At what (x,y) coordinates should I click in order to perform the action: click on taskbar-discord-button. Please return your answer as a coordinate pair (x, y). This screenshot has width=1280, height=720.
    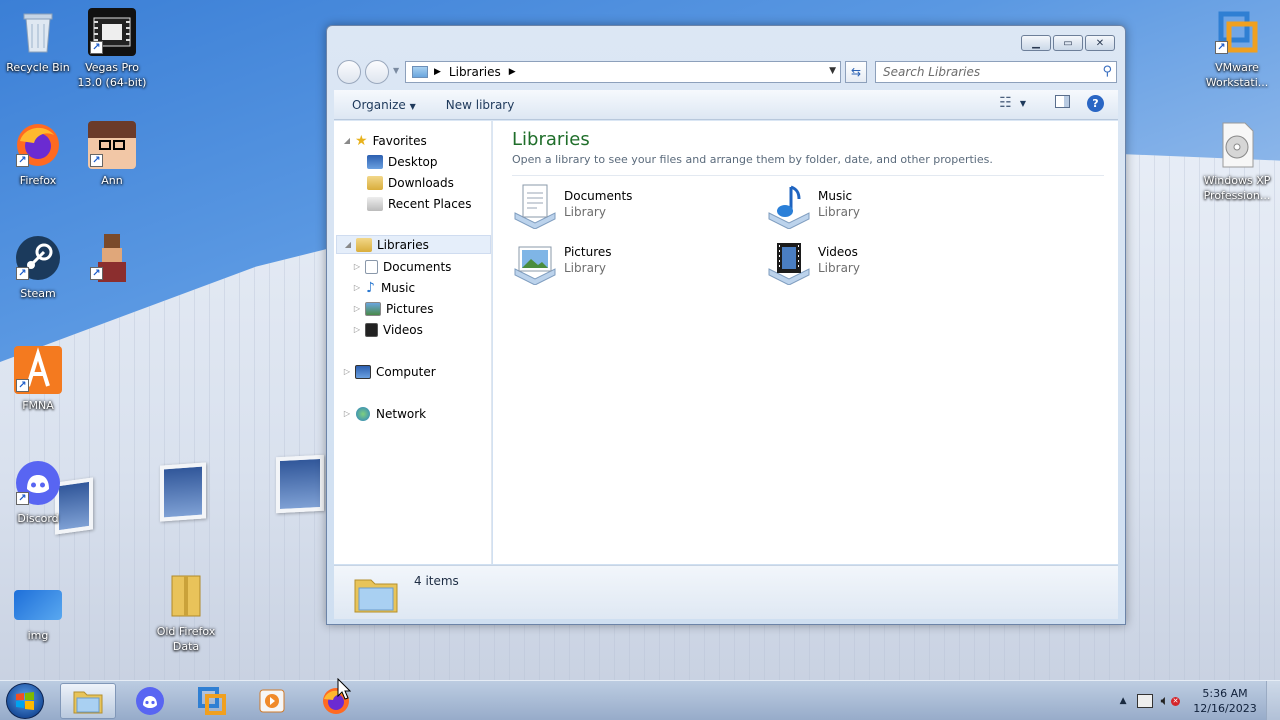
    Looking at the image, I should click on (150, 701).